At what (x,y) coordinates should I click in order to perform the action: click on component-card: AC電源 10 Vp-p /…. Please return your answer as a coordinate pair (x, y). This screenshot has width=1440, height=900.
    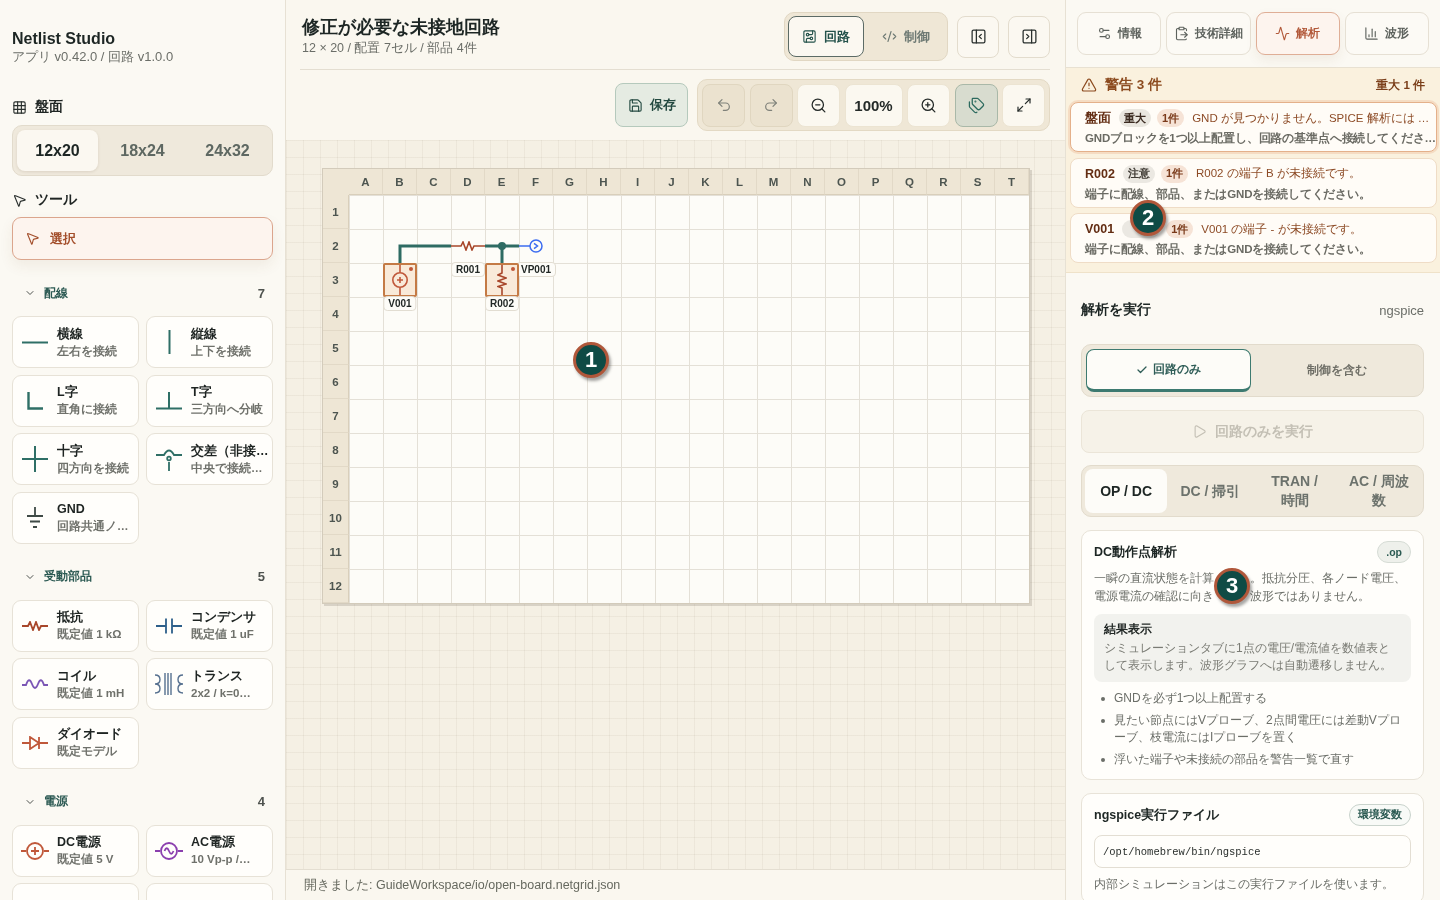
    Looking at the image, I should click on (209, 850).